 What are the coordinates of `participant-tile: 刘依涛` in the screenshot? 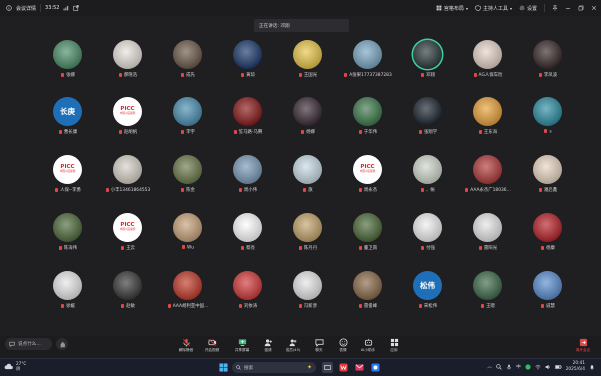 It's located at (248, 300).